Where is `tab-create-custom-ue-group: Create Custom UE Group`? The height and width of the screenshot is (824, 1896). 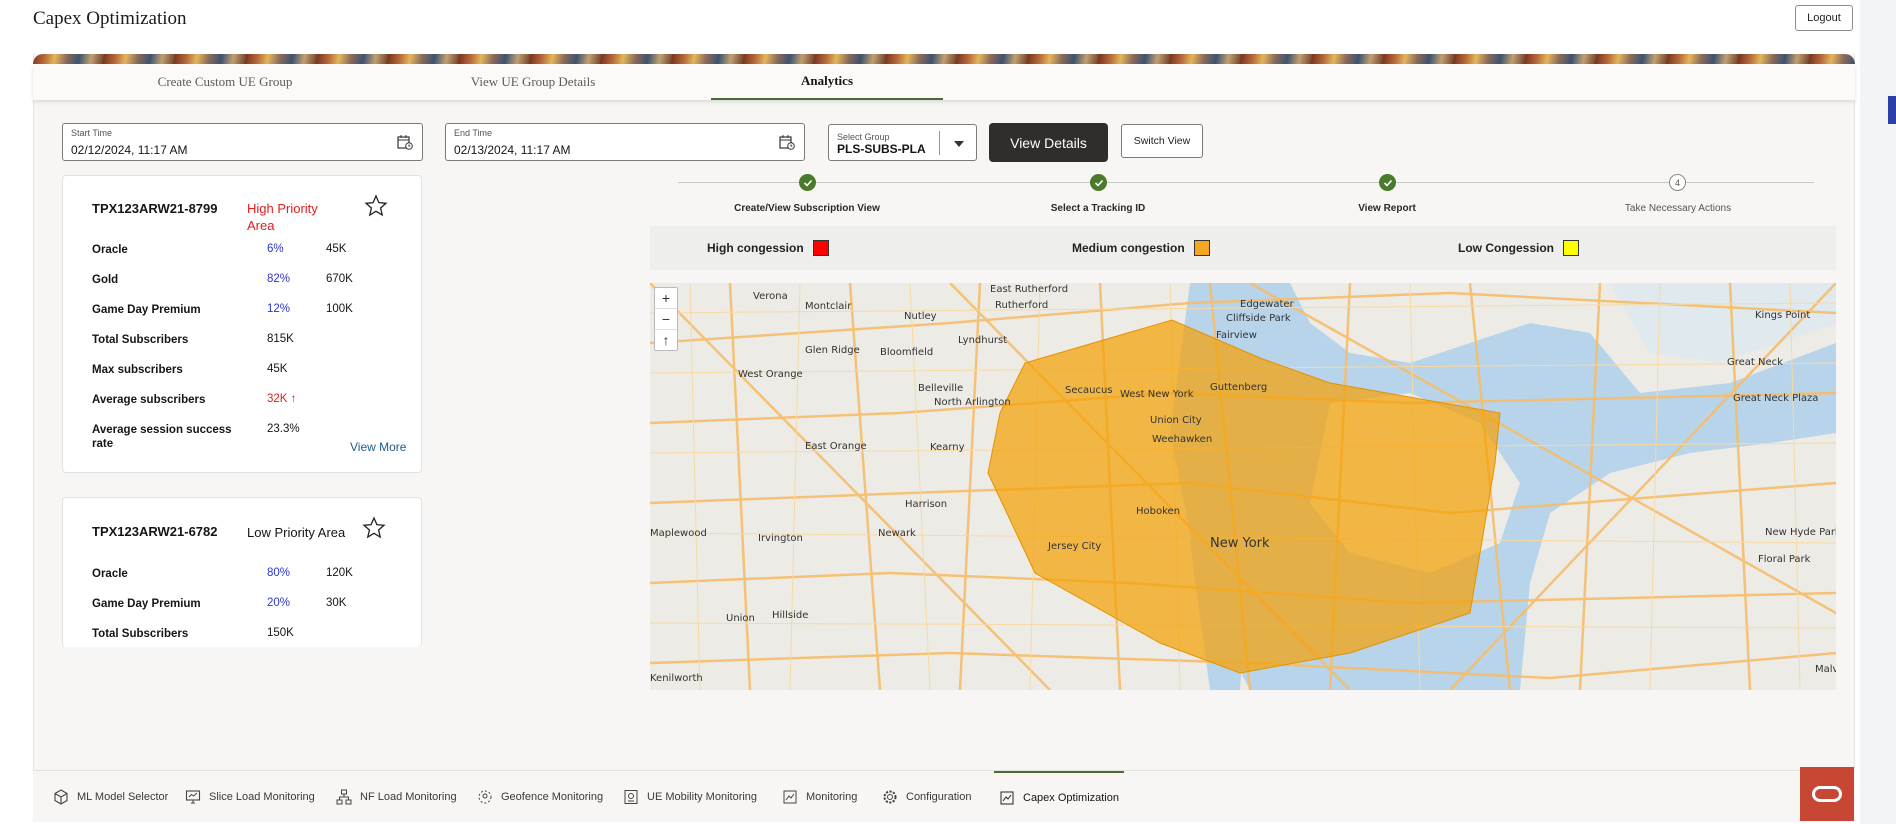 tab-create-custom-ue-group: Create Custom UE Group is located at coordinates (225, 82).